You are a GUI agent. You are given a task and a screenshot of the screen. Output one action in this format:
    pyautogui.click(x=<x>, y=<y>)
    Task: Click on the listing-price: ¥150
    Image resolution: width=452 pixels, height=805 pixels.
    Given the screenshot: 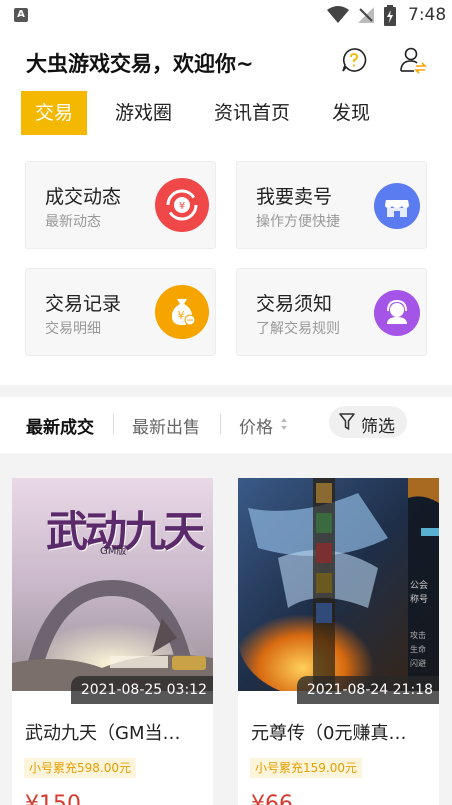 What is the action you would take?
    pyautogui.click(x=53, y=798)
    